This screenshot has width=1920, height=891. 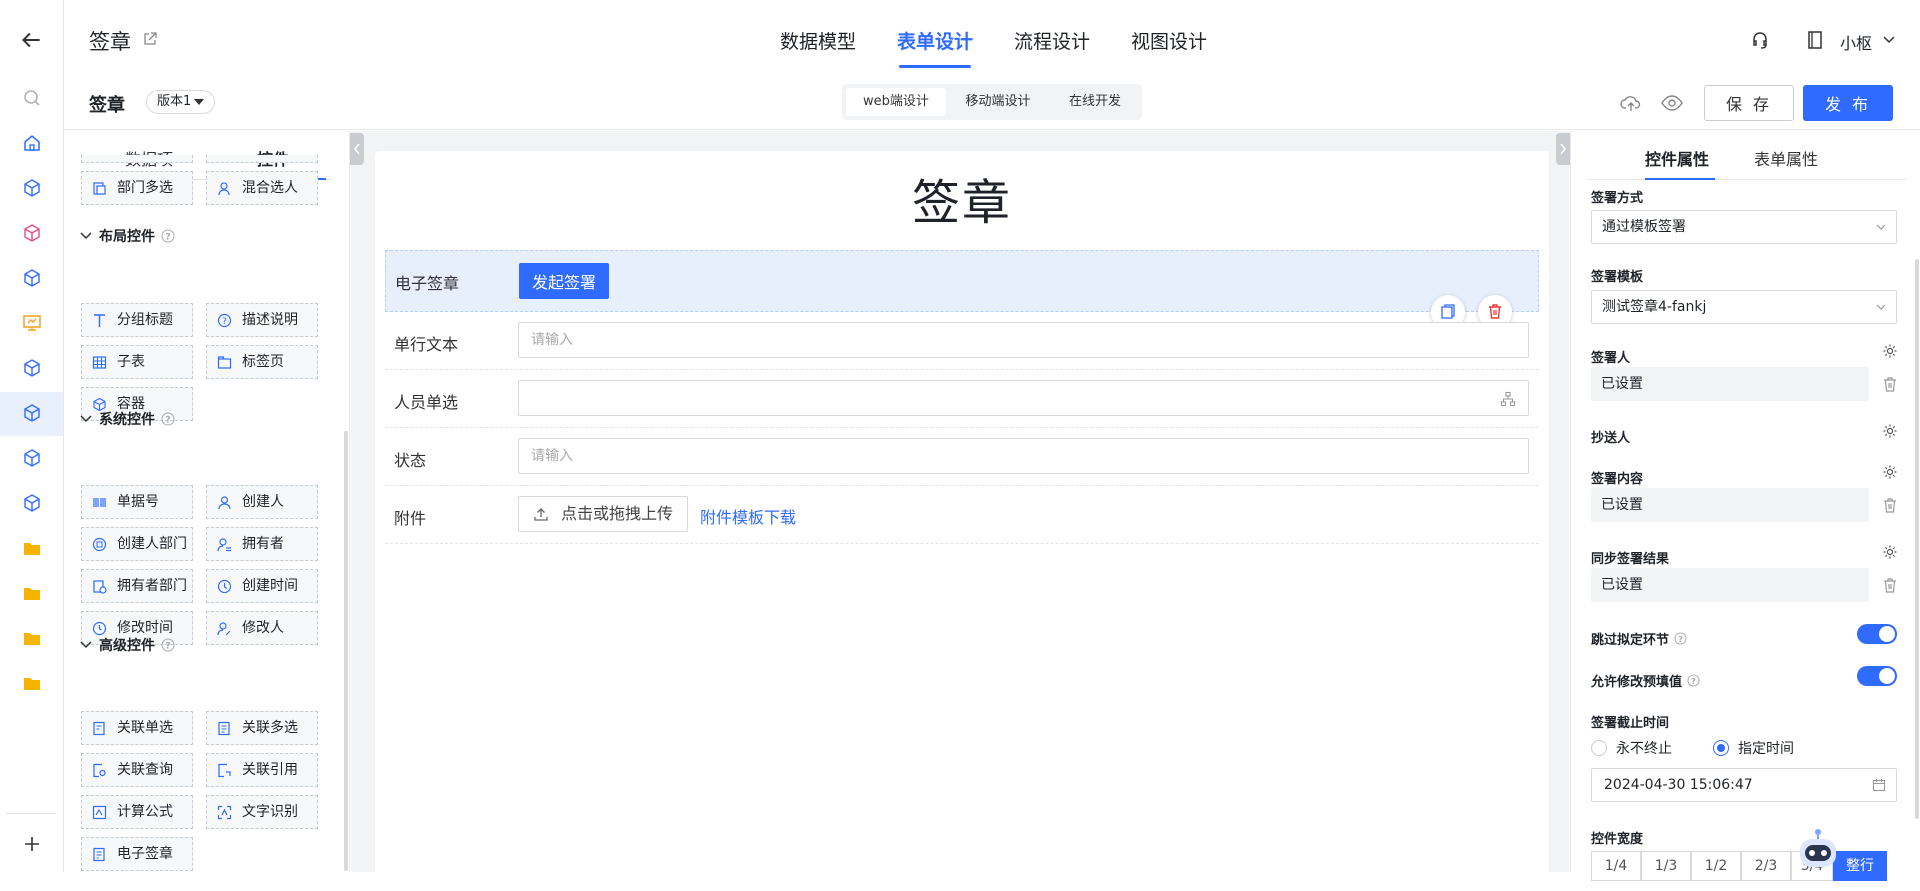 I want to click on control-description: ? 描述说明, so click(x=262, y=320).